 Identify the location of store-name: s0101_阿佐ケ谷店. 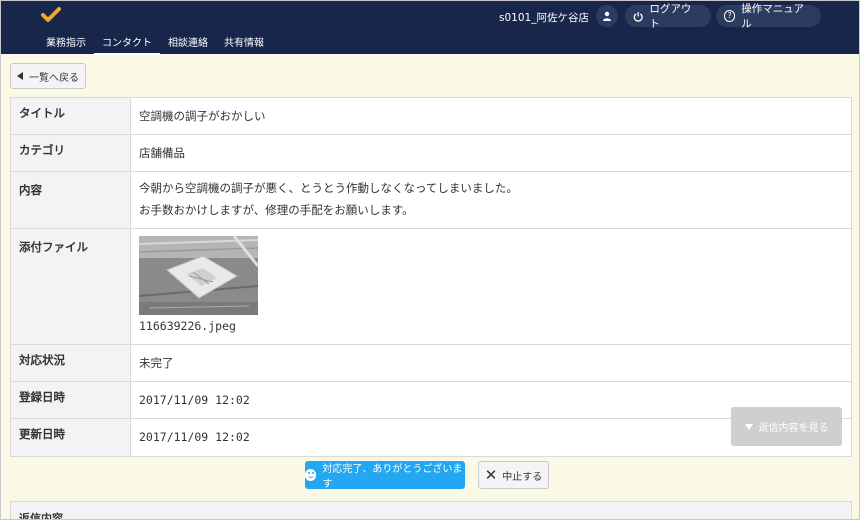
(544, 18).